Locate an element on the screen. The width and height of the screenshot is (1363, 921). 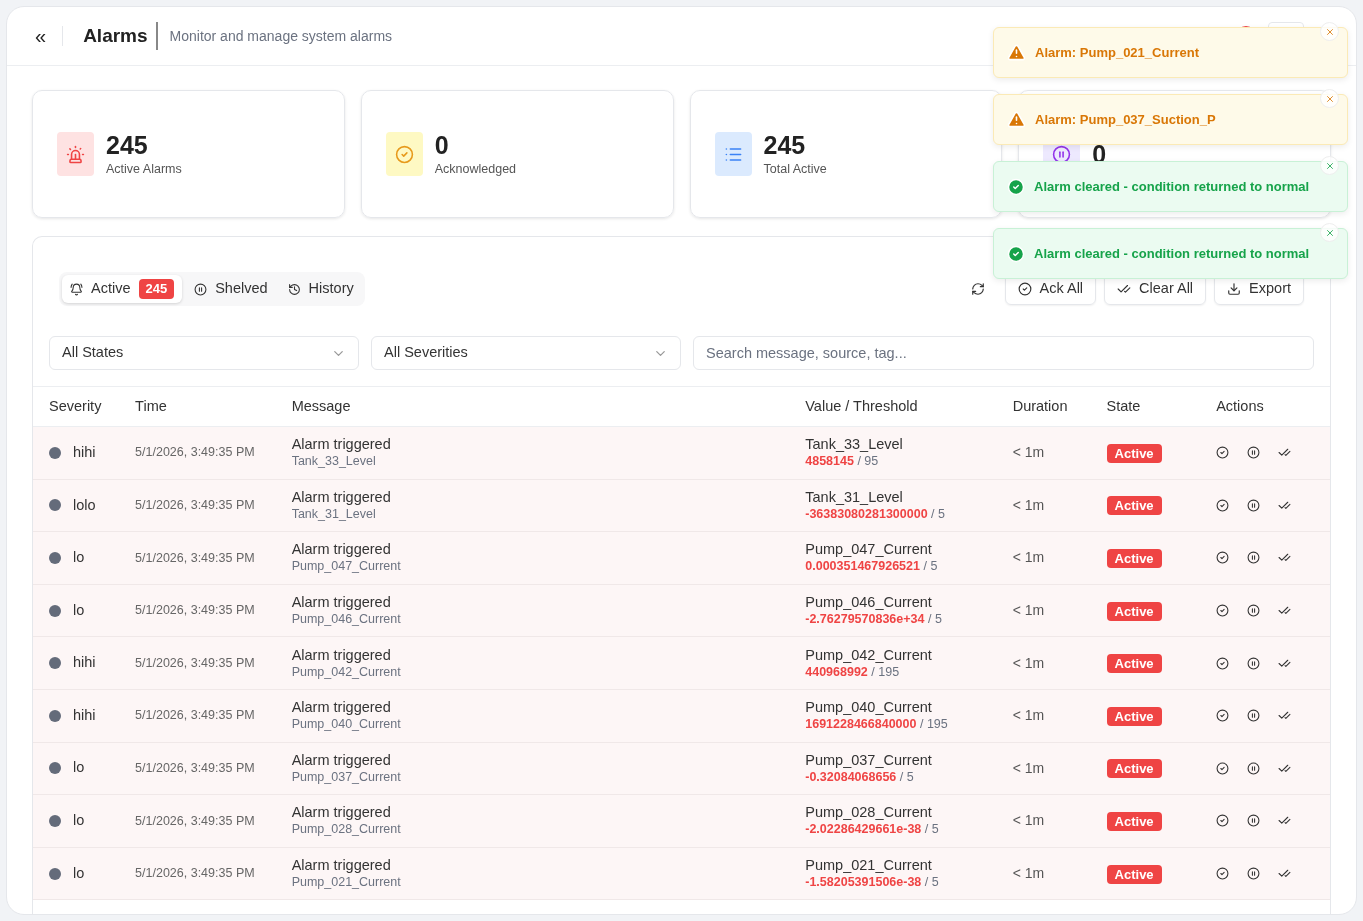
collapse-button: « is located at coordinates (49, 36).